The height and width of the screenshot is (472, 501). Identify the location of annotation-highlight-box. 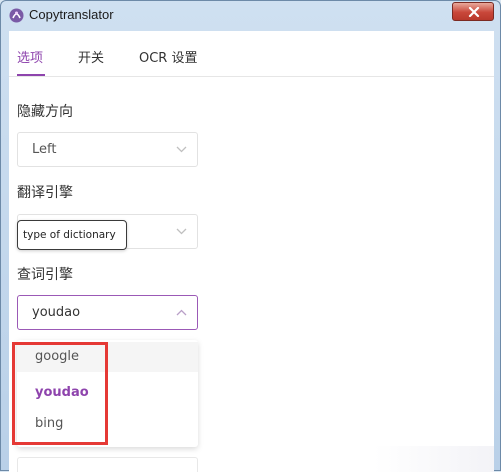
(60, 393).